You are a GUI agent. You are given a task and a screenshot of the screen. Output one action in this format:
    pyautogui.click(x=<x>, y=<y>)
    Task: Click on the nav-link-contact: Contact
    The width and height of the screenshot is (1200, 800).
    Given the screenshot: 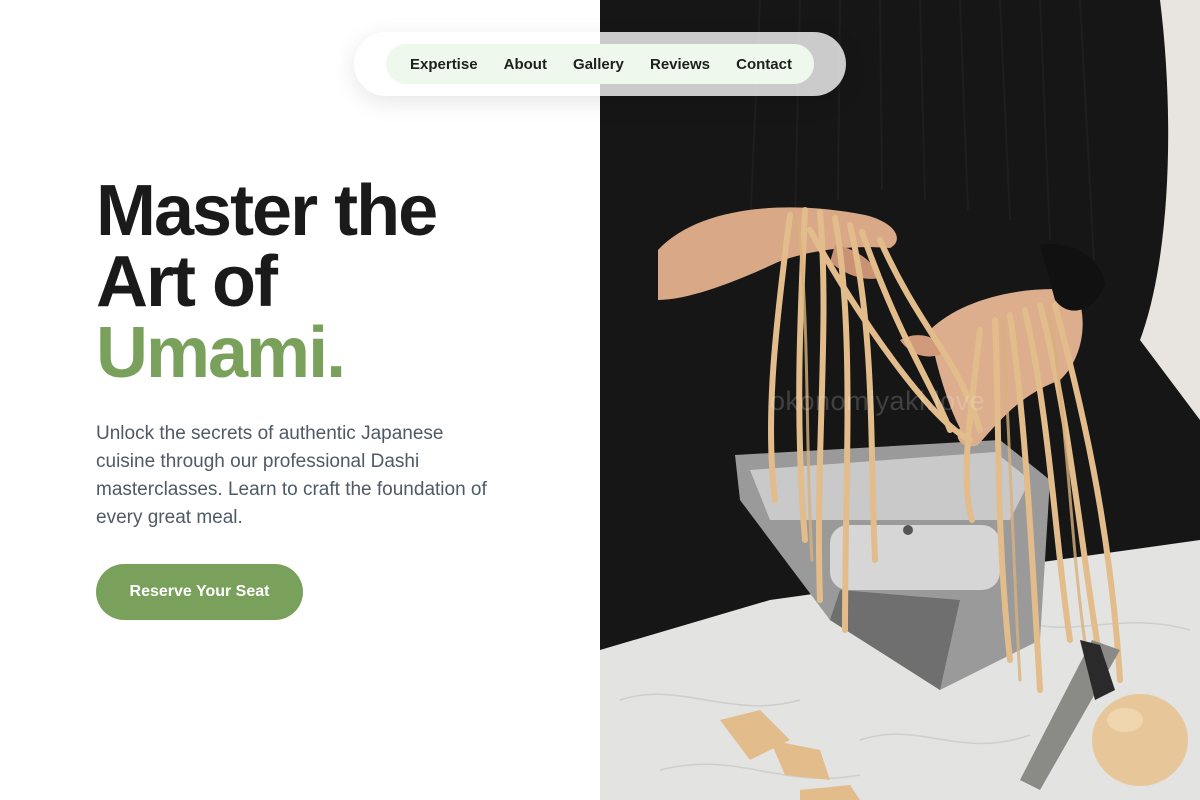 What is the action you would take?
    pyautogui.click(x=764, y=64)
    